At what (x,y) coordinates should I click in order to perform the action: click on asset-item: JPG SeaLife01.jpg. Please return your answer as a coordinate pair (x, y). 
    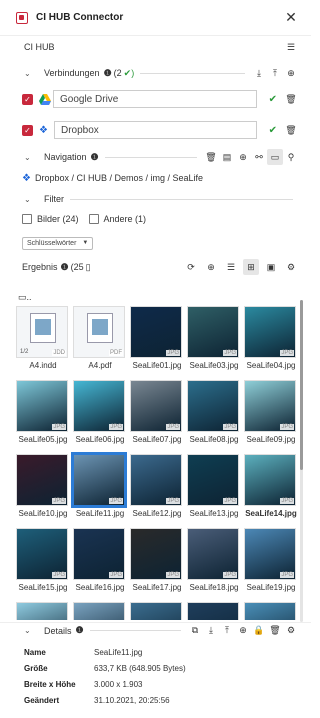
    Looking at the image, I should click on (157, 338).